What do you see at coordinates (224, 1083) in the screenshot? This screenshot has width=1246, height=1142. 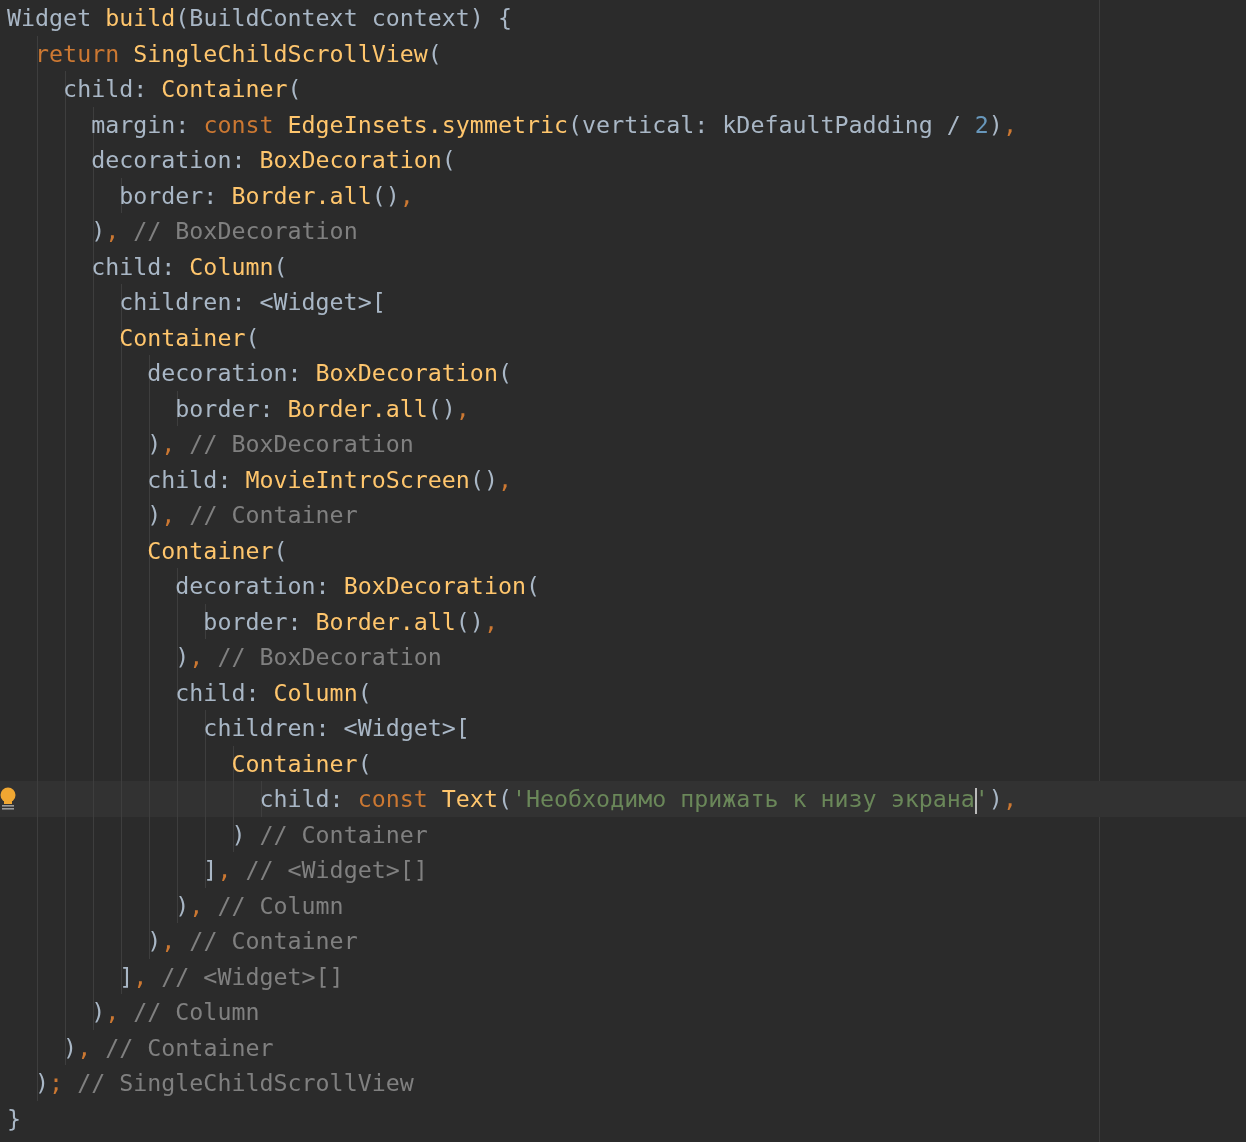 I see `code-line: ); // SingleChildScrollView` at bounding box center [224, 1083].